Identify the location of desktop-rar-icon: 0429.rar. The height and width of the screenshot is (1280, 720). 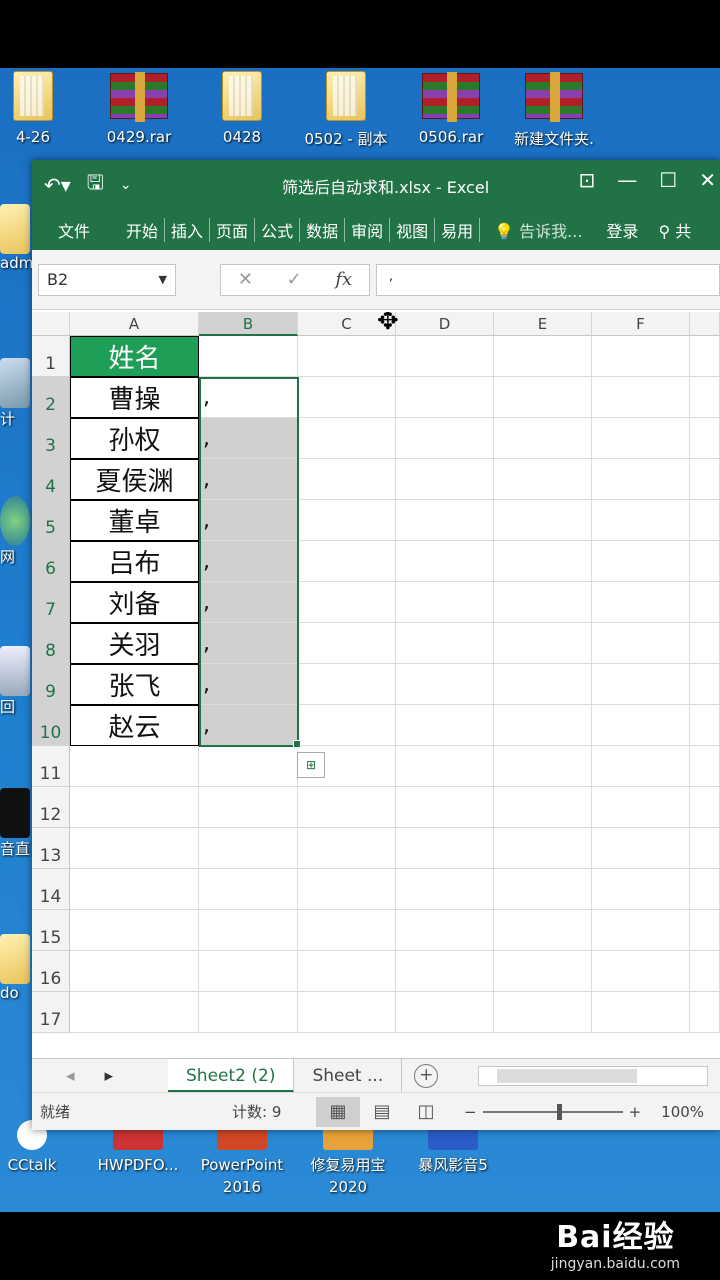
(139, 107).